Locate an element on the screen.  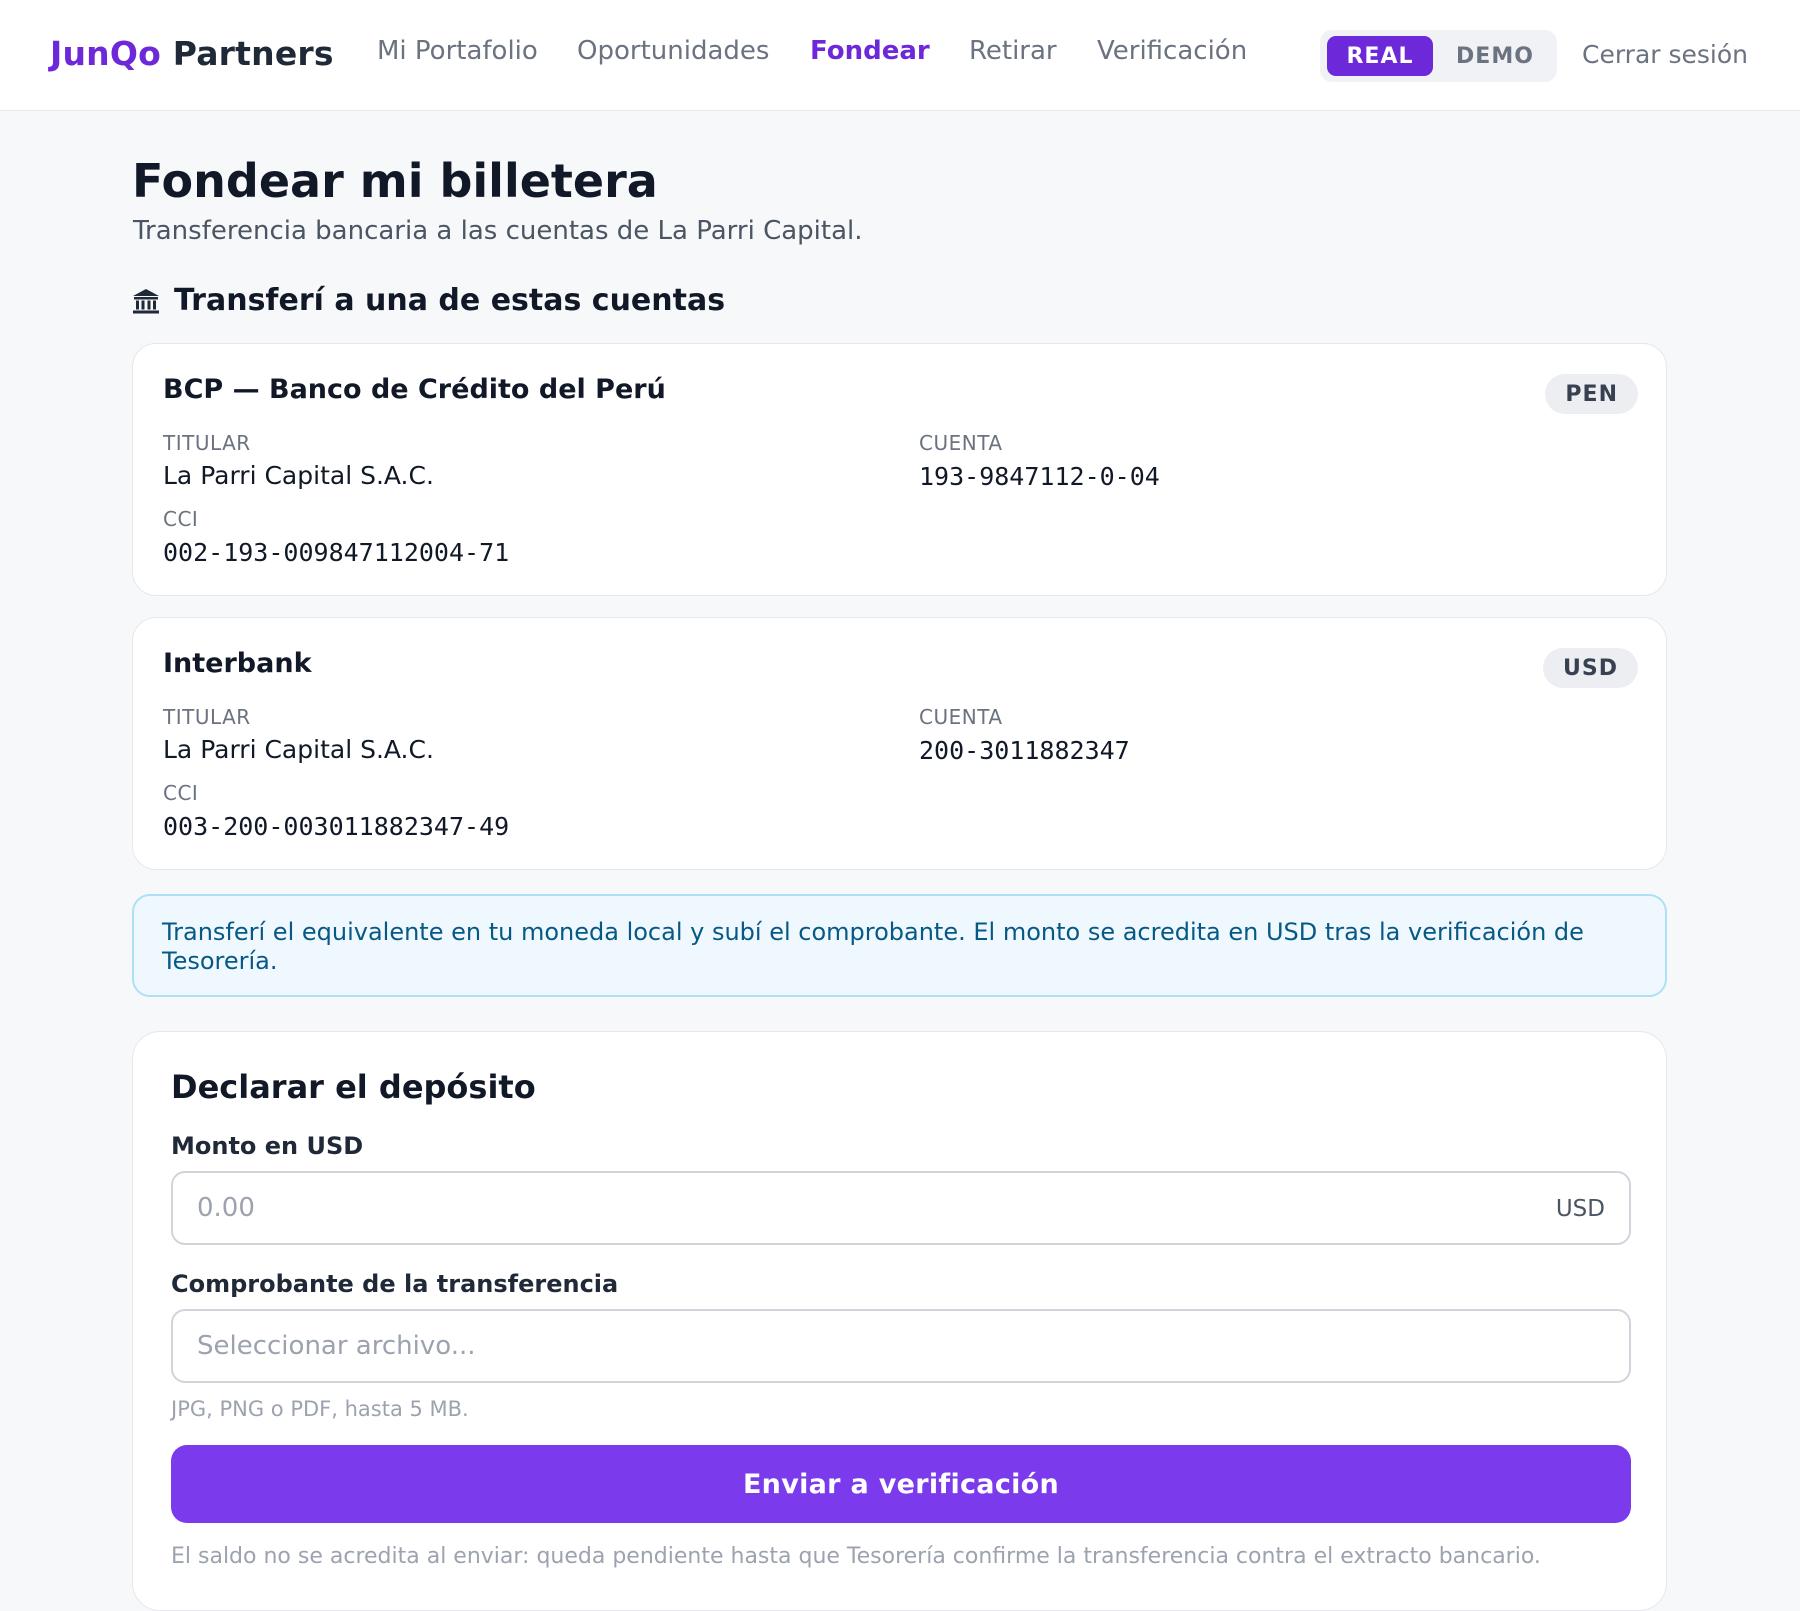
receipt-label: Comprobante de la transferencia is located at coordinates (395, 1284).